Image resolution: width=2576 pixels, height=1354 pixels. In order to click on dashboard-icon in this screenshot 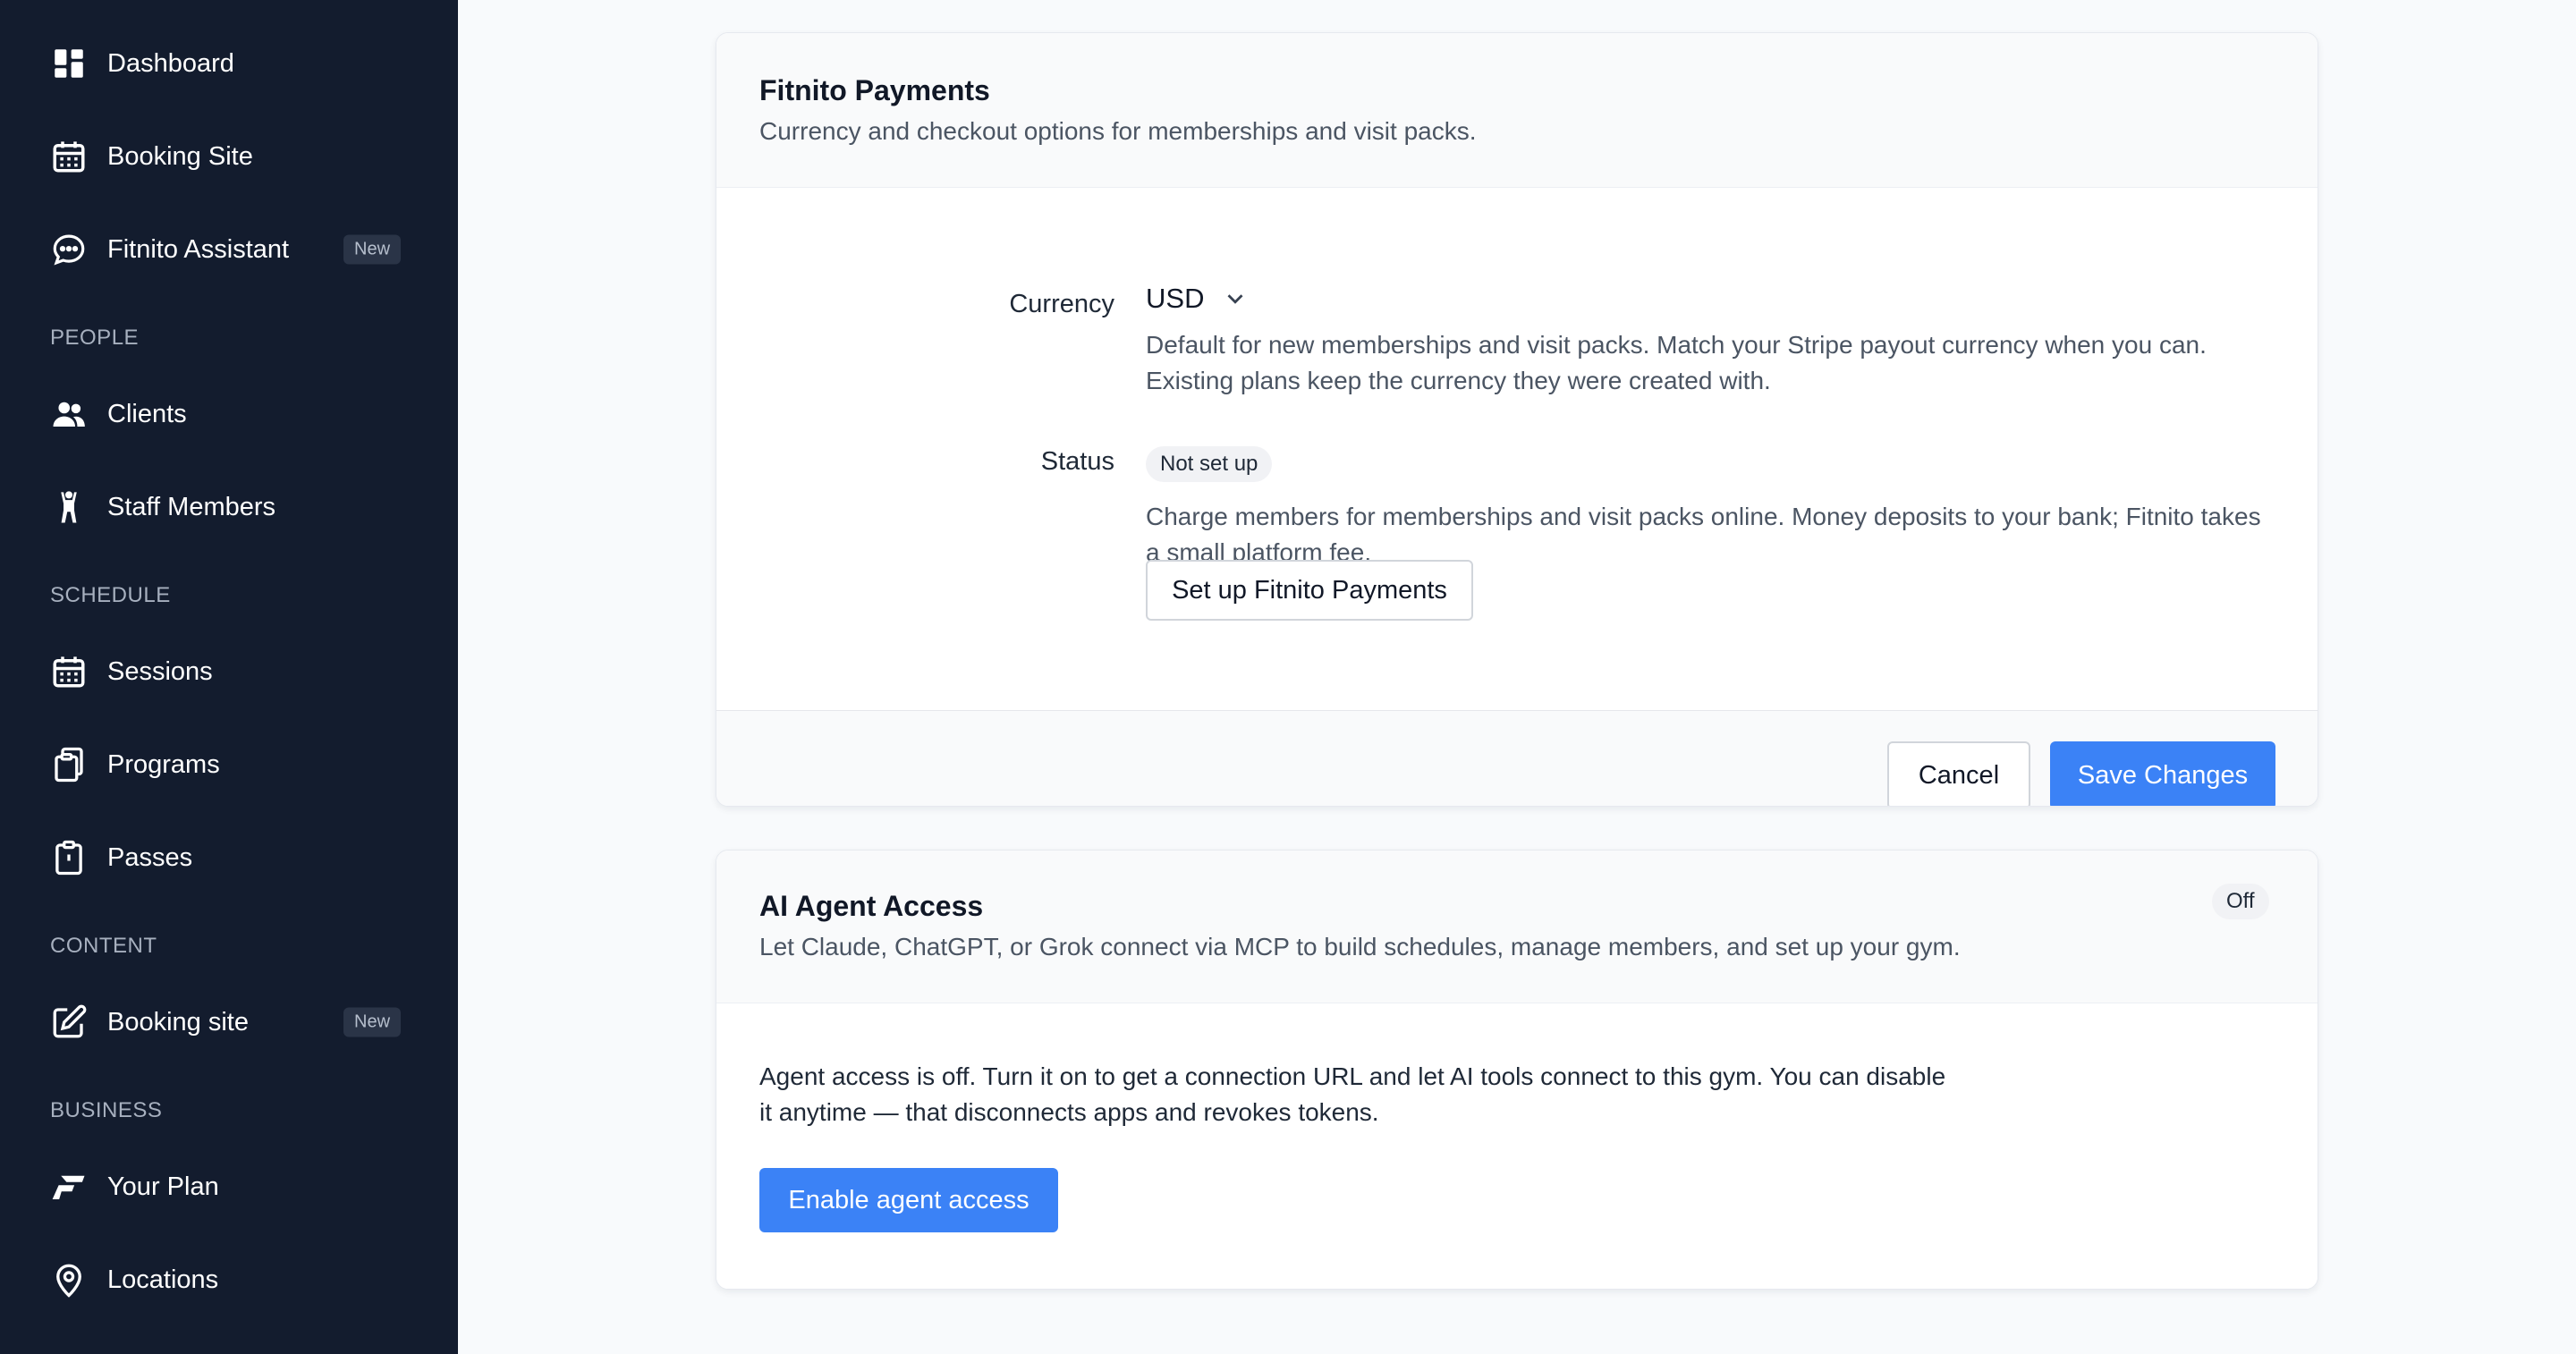, I will do `click(69, 63)`.